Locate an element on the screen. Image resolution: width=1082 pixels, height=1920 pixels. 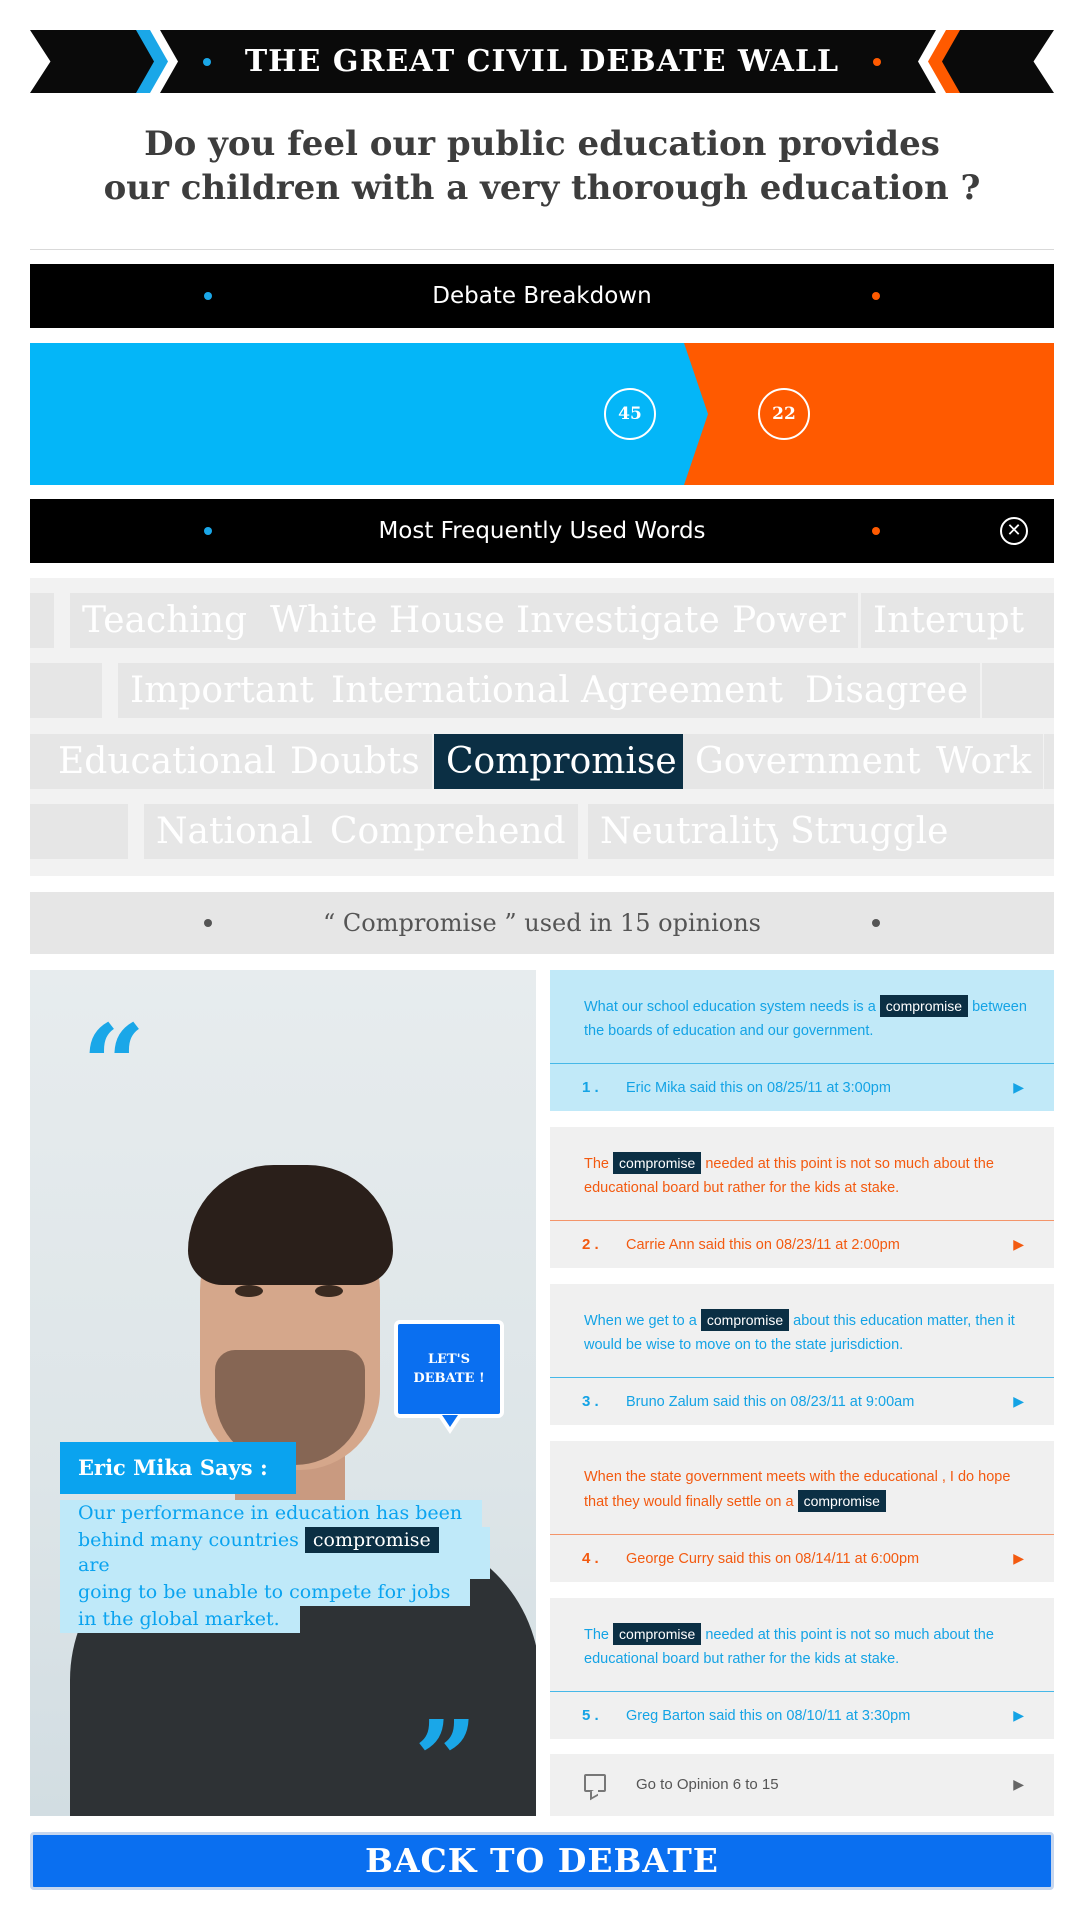
word-struggle: Struggle is located at coordinates (869, 831).